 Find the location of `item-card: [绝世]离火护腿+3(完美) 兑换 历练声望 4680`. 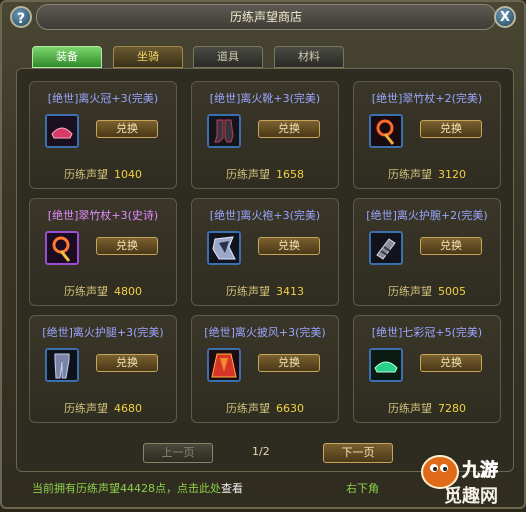

item-card: [绝世]离火护腿+3(完美) 兑换 历练声望 4680 is located at coordinates (103, 369).